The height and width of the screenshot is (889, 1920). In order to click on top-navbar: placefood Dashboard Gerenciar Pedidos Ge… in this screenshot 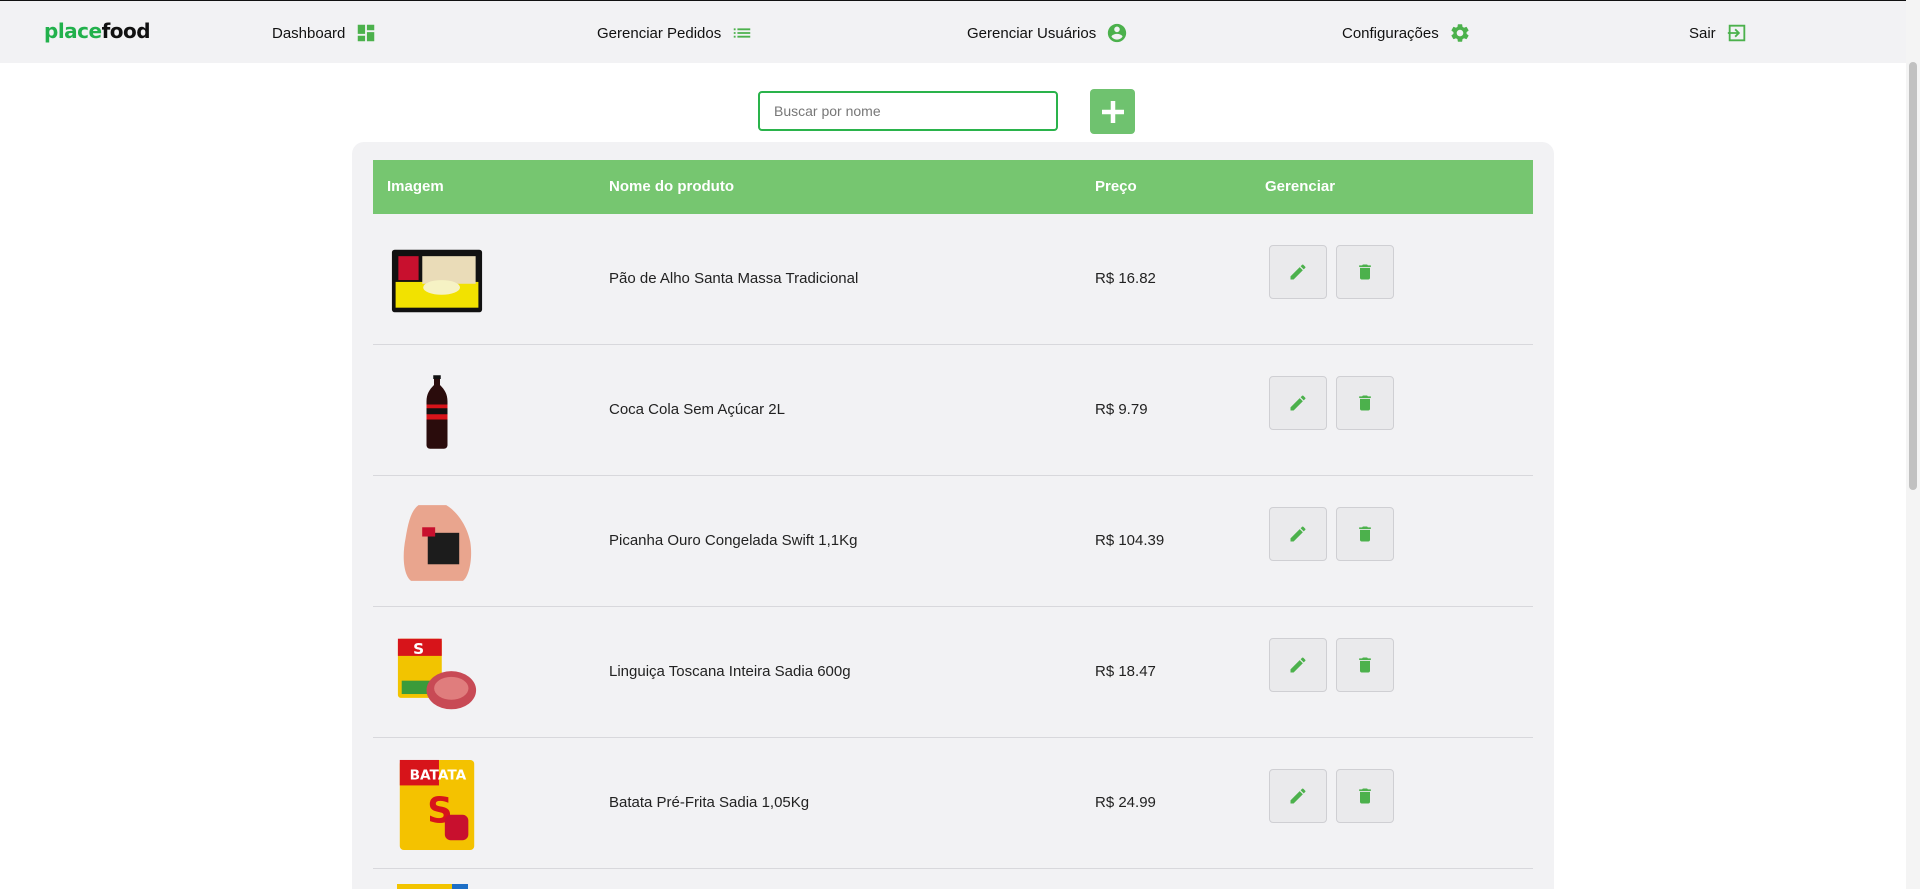, I will do `click(953, 31)`.